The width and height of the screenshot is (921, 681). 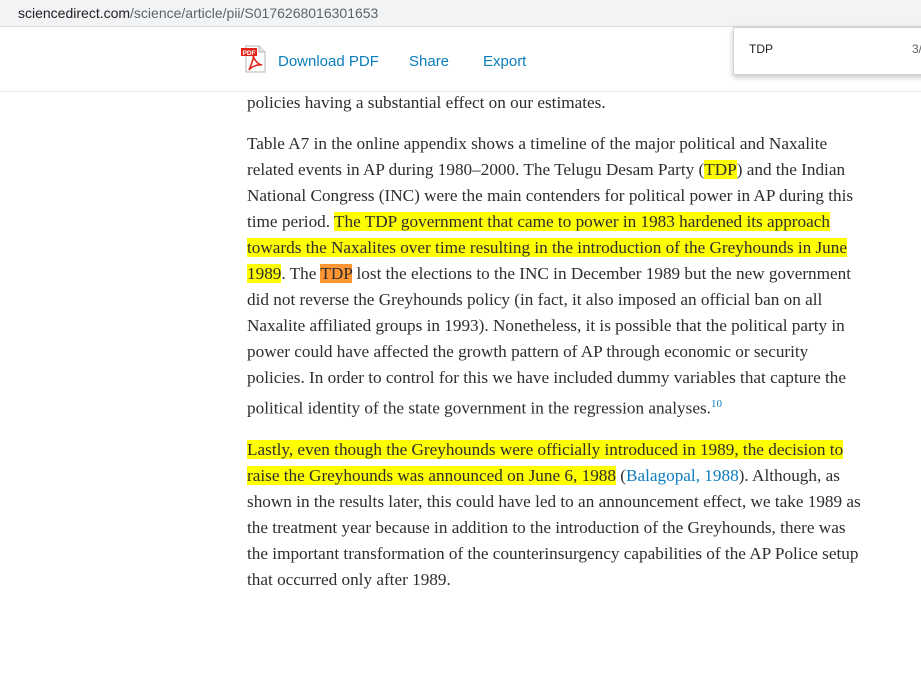 I want to click on url-domain: sciencedirect.com, so click(x=74, y=13).